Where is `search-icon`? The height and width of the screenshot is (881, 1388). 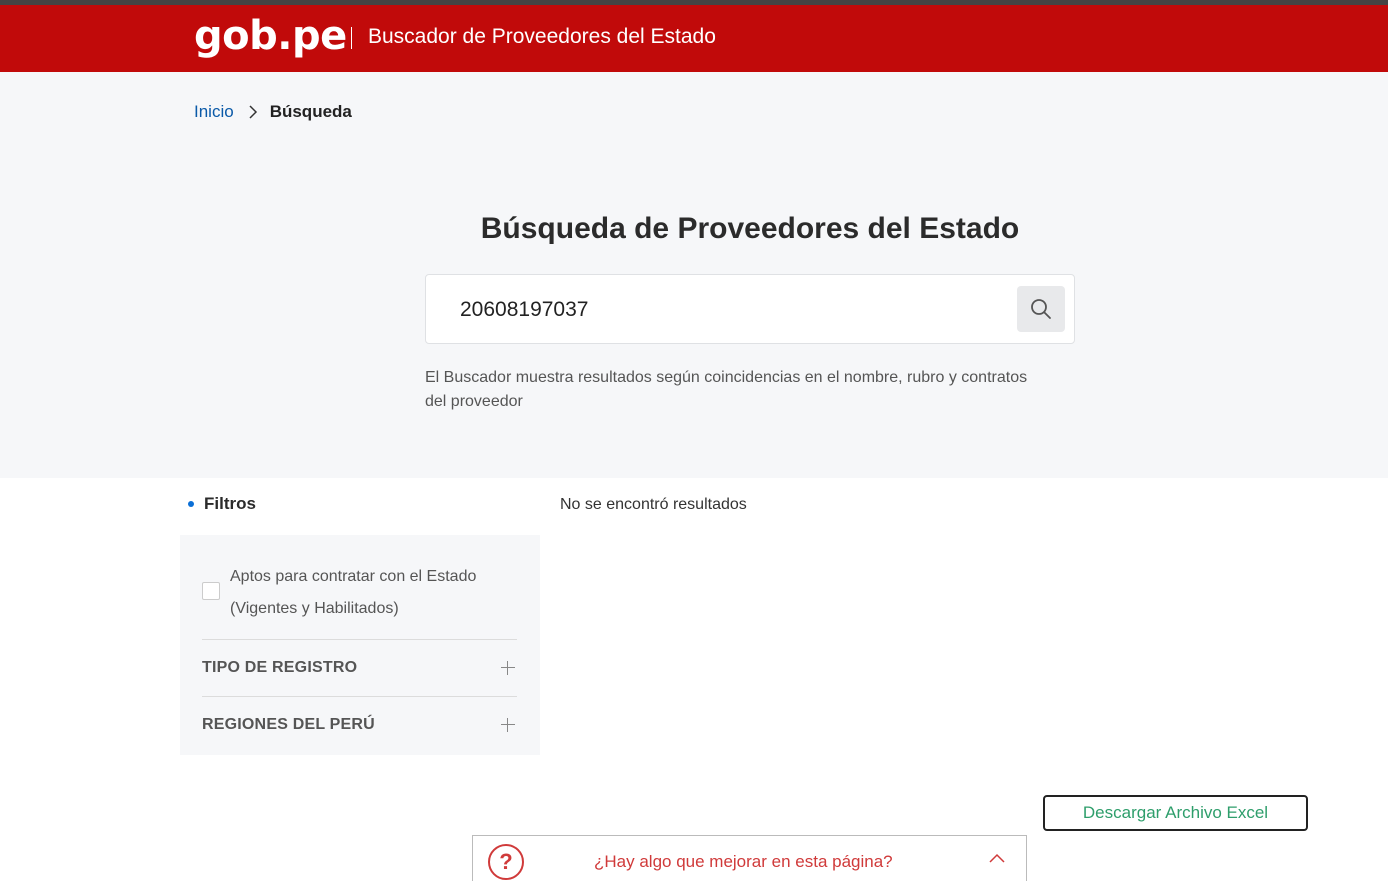 search-icon is located at coordinates (1041, 309).